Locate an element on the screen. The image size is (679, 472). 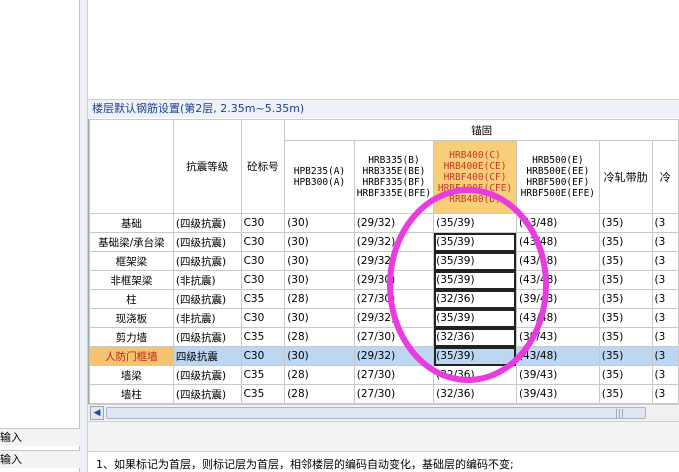
annotation-ellipse is located at coordinates (468, 285).